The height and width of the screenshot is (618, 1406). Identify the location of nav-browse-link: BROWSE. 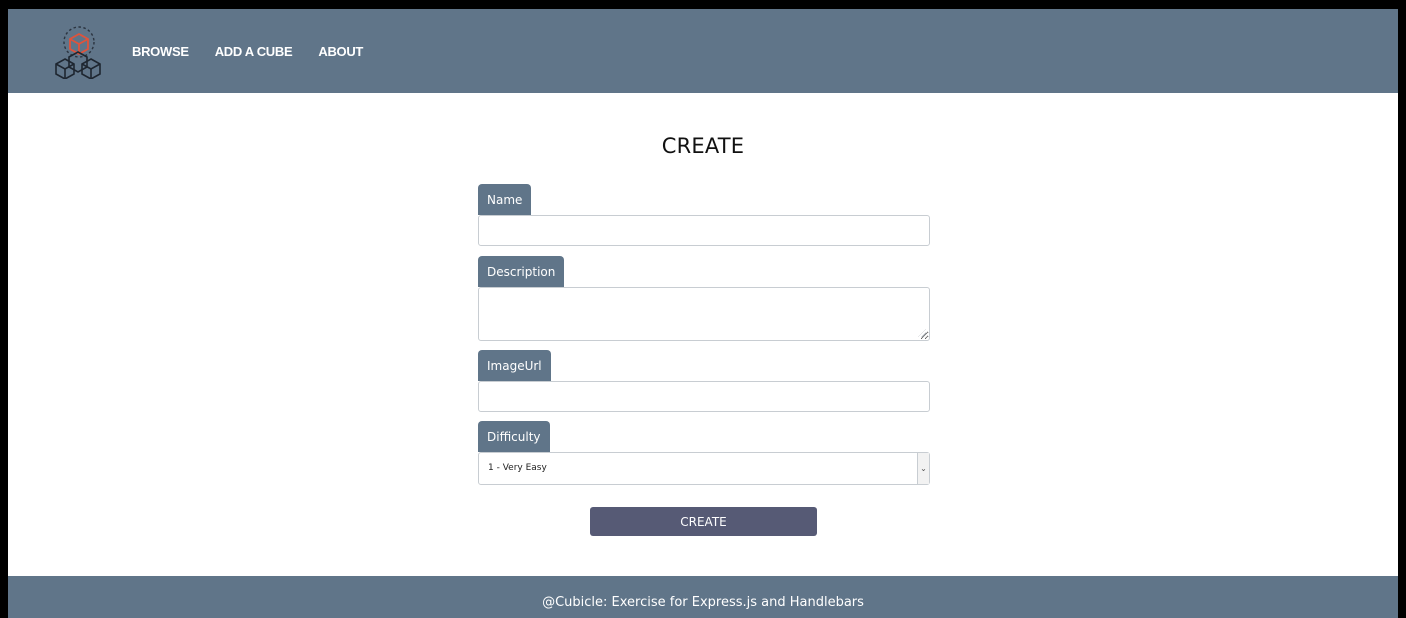
(160, 51).